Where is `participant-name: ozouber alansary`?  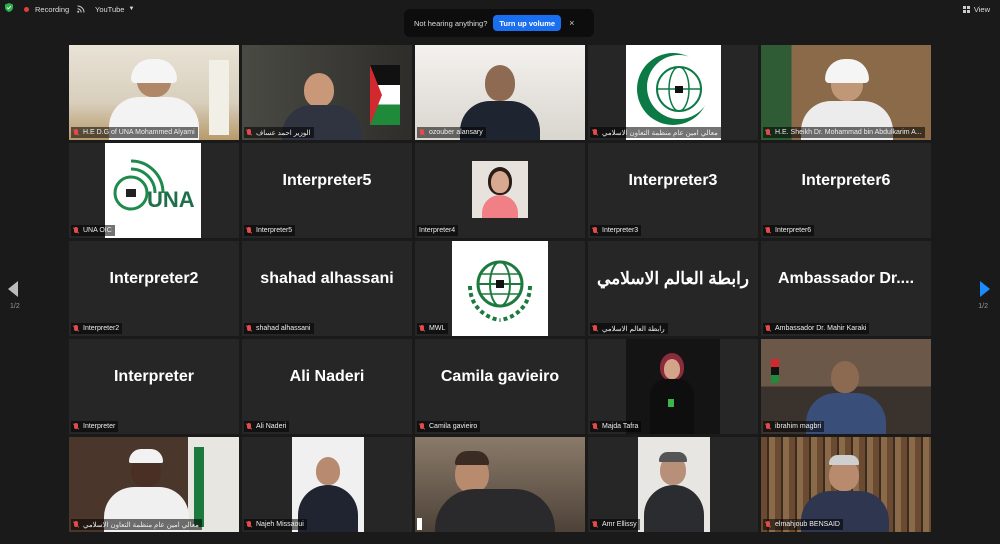
participant-name: ozouber alansary is located at coordinates (451, 132).